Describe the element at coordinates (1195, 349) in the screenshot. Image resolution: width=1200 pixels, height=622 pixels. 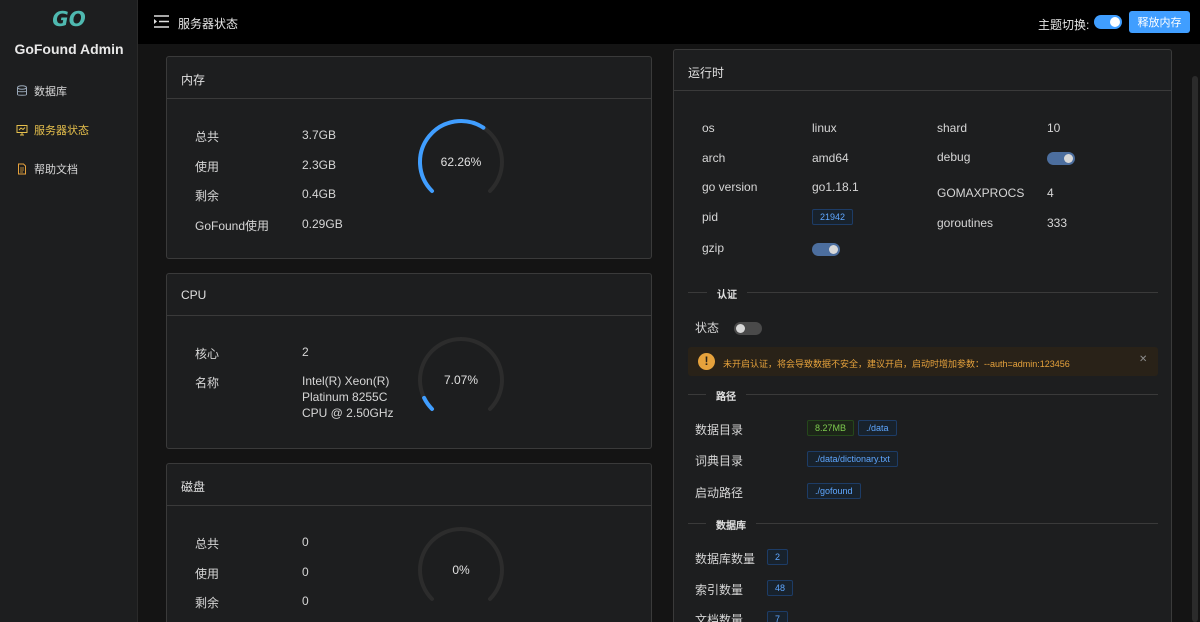
I see `page-scrollbar` at that location.